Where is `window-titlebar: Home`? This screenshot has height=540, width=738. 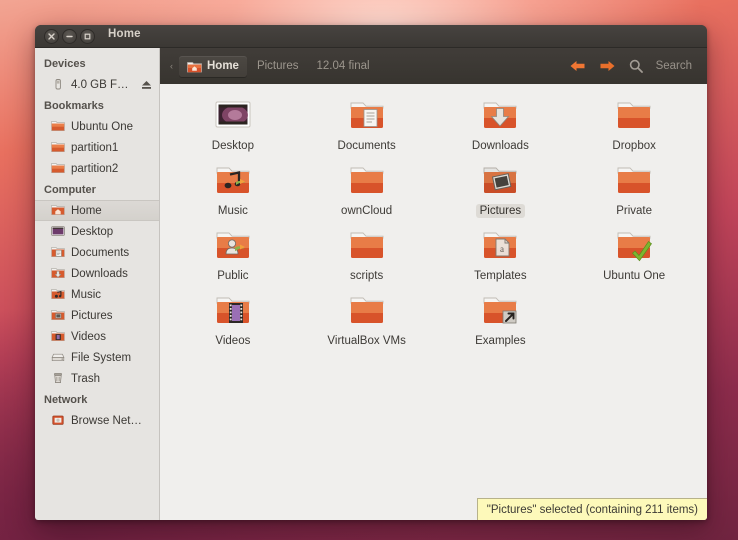
window-titlebar: Home is located at coordinates (371, 36).